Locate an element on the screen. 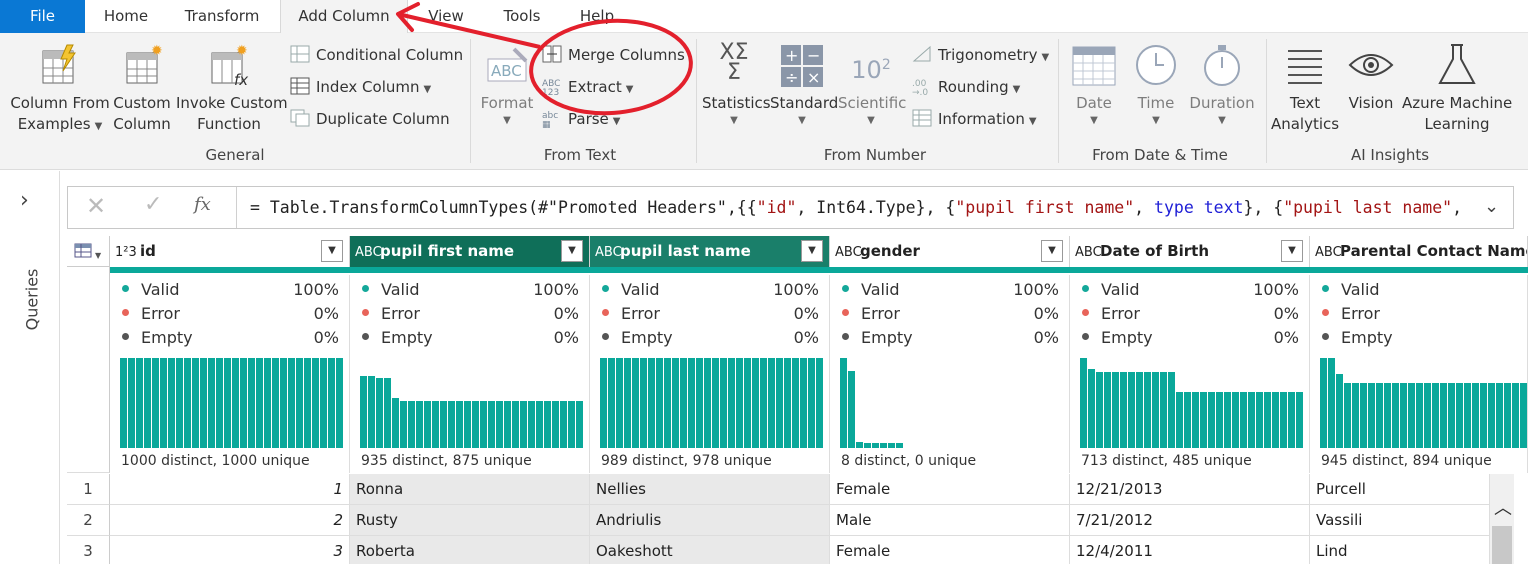 The height and width of the screenshot is (564, 1528). invoke-custom-function-button: fx ✹ Invoke Custom Function is located at coordinates (232, 89).